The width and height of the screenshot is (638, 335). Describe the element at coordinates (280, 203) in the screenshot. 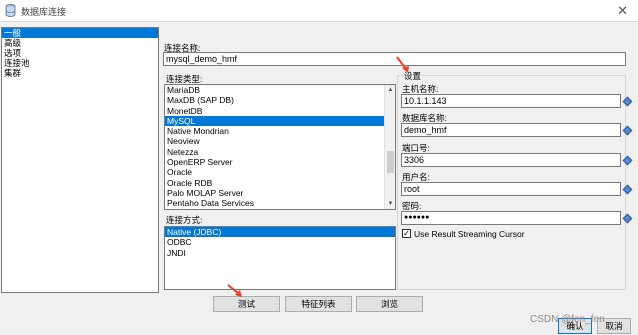

I see `connection-type-pentaho-data-services: Pentaho Data Services` at that location.